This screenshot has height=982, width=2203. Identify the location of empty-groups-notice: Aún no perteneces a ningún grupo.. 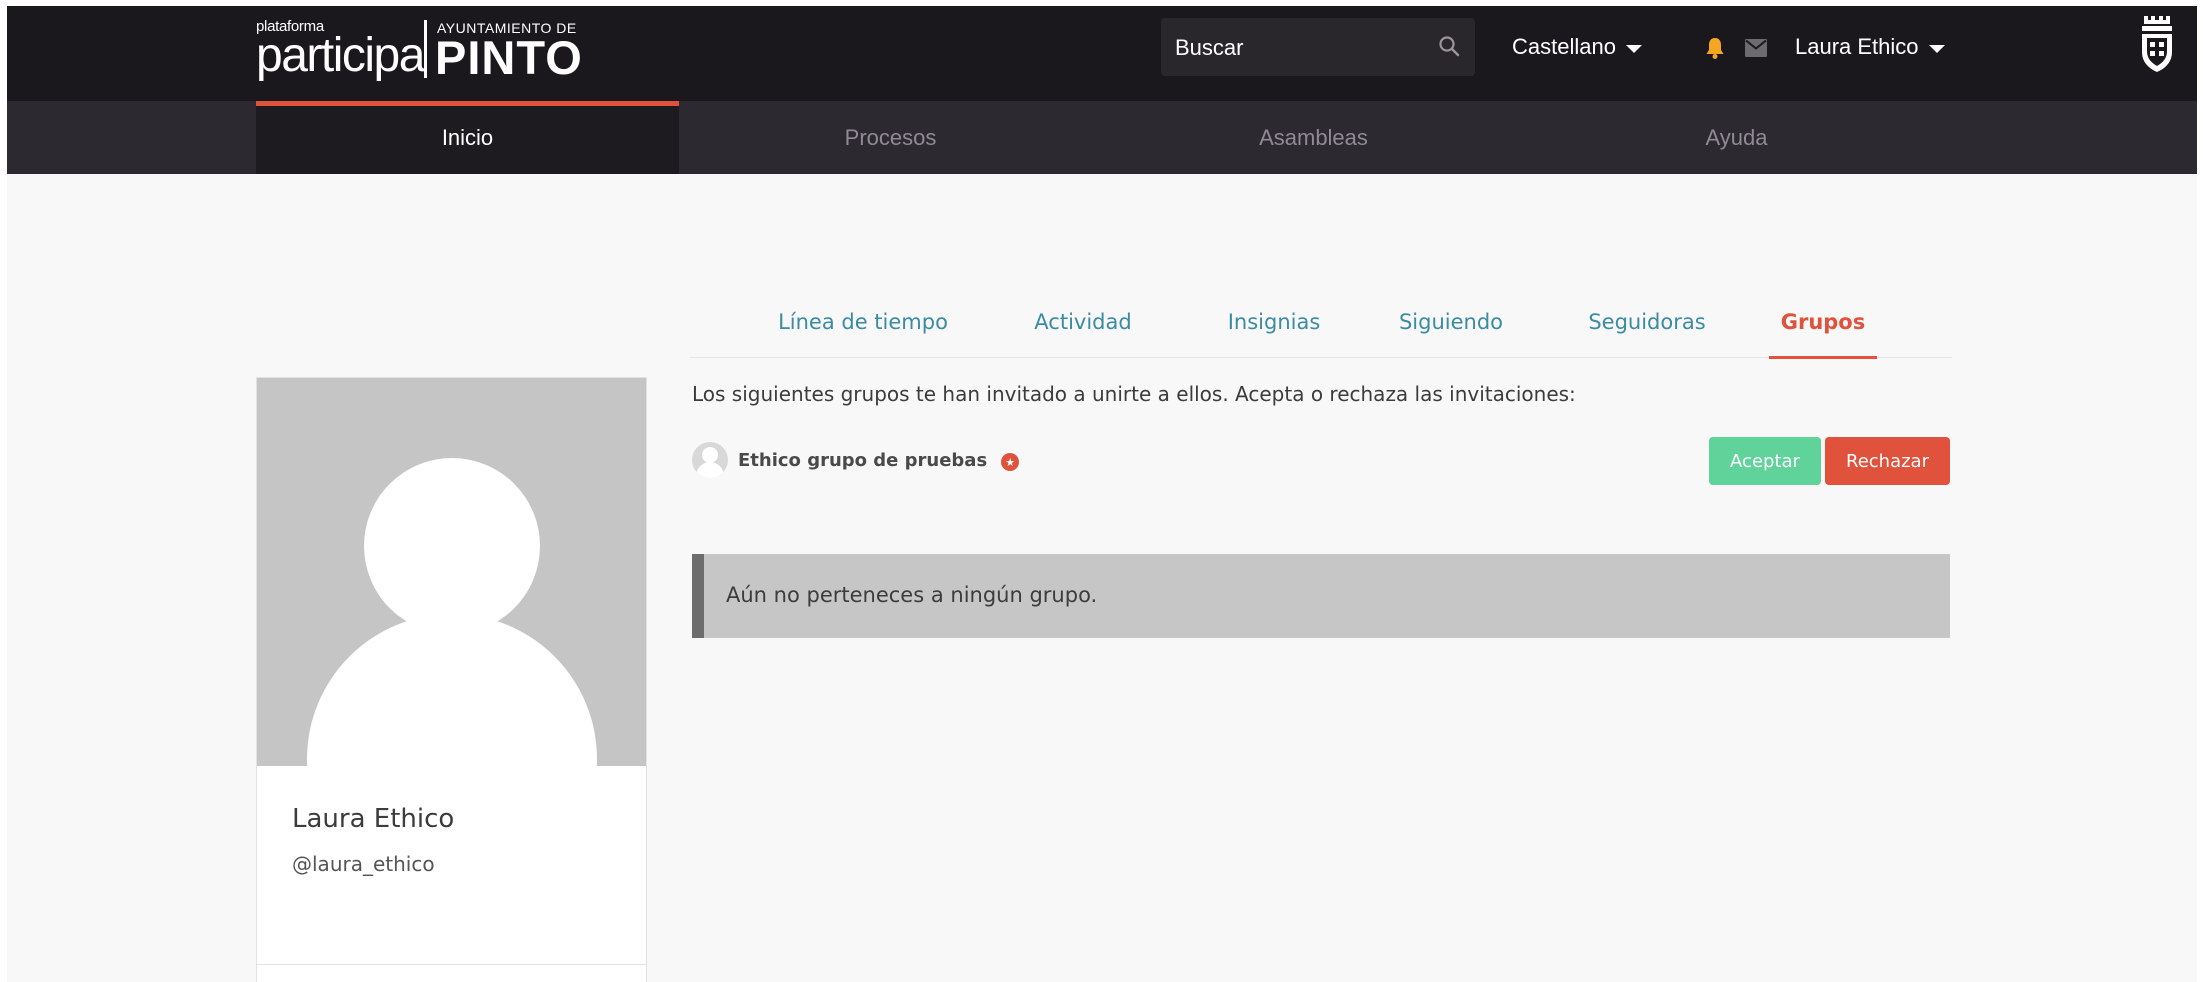
(1321, 596).